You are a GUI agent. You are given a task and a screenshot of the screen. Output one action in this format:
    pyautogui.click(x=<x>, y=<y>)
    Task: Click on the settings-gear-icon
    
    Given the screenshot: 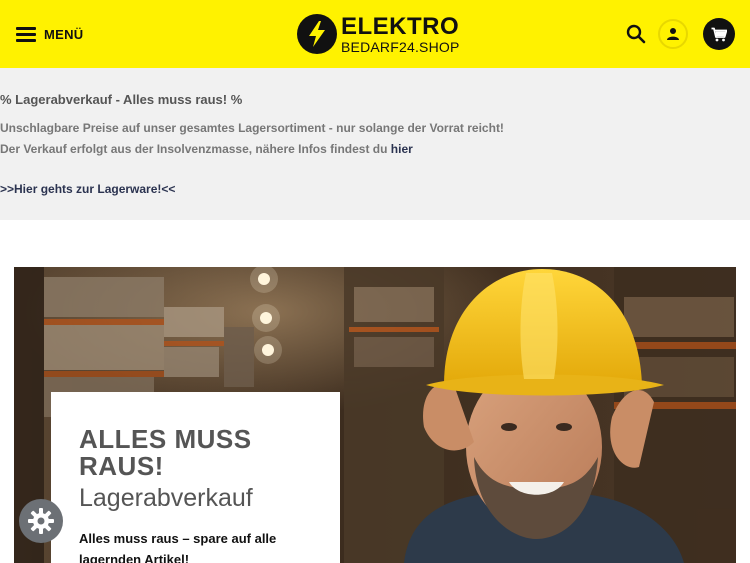 What is the action you would take?
    pyautogui.click(x=41, y=521)
    